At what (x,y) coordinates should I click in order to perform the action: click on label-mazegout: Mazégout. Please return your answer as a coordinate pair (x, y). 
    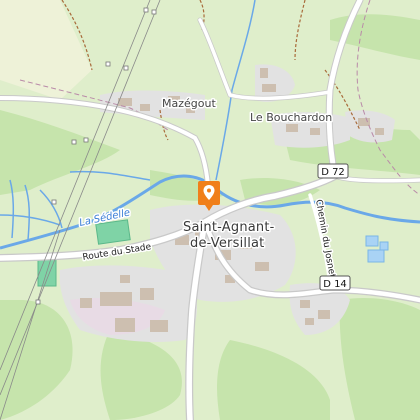
    Looking at the image, I should click on (189, 103).